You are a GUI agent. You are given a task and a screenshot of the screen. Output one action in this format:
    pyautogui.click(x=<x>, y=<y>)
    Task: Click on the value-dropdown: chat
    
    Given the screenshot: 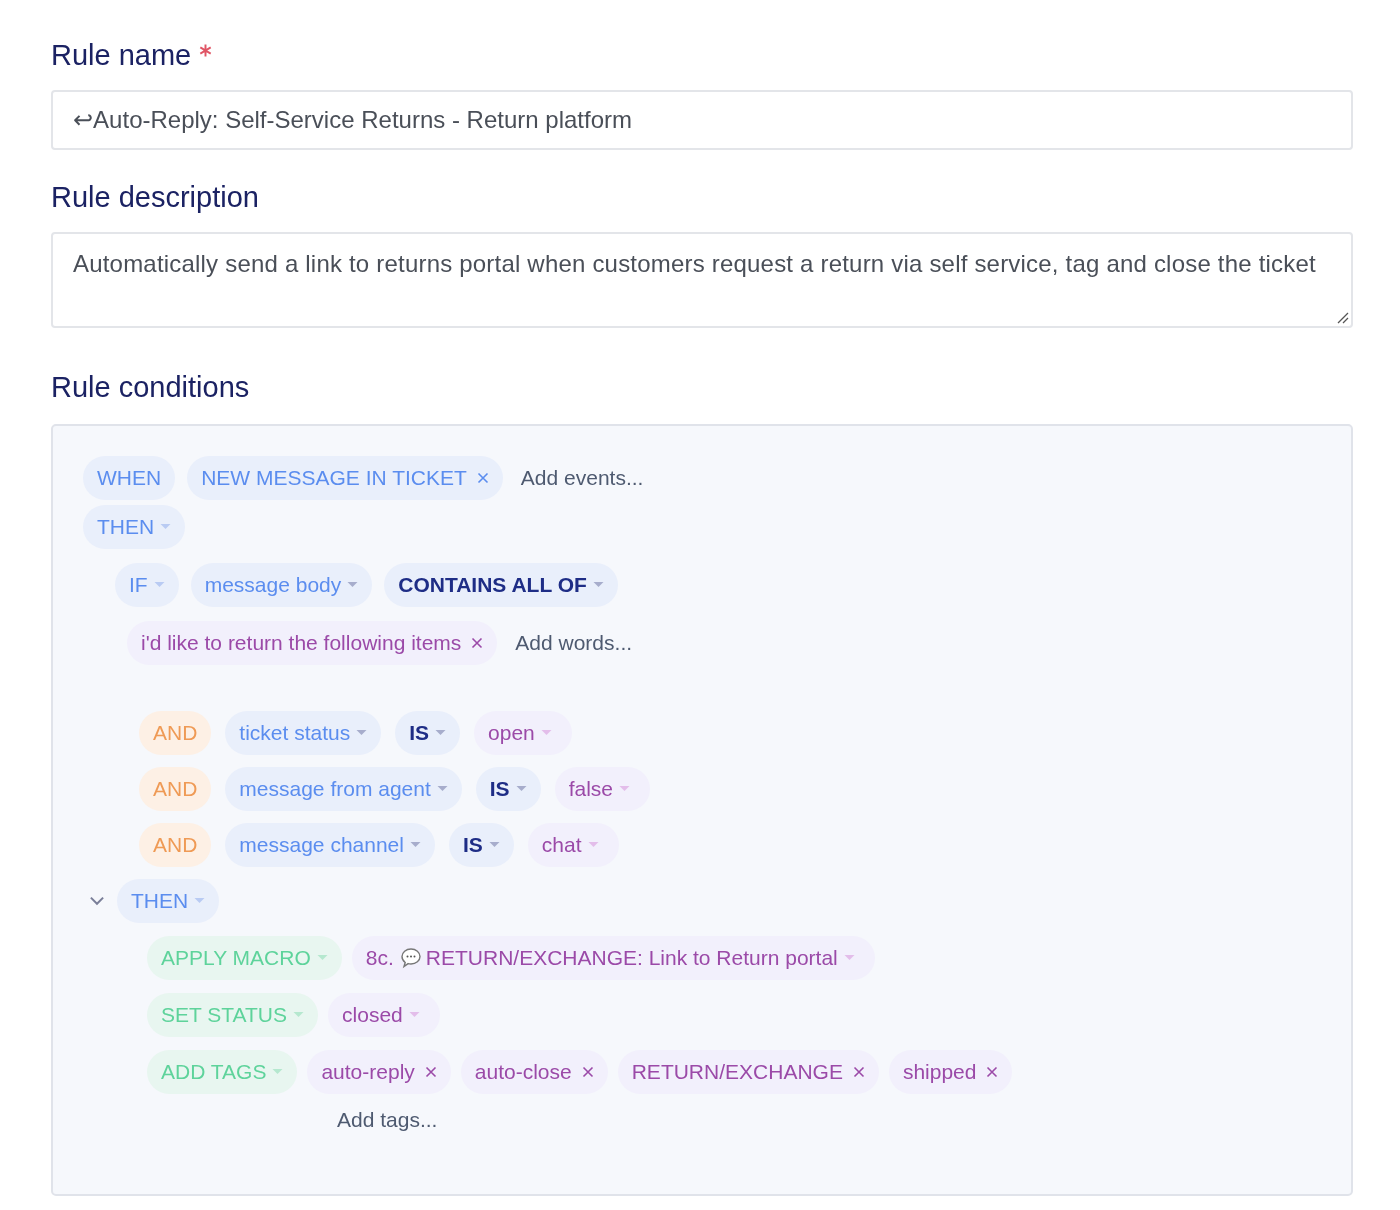 What is the action you would take?
    pyautogui.click(x=573, y=845)
    